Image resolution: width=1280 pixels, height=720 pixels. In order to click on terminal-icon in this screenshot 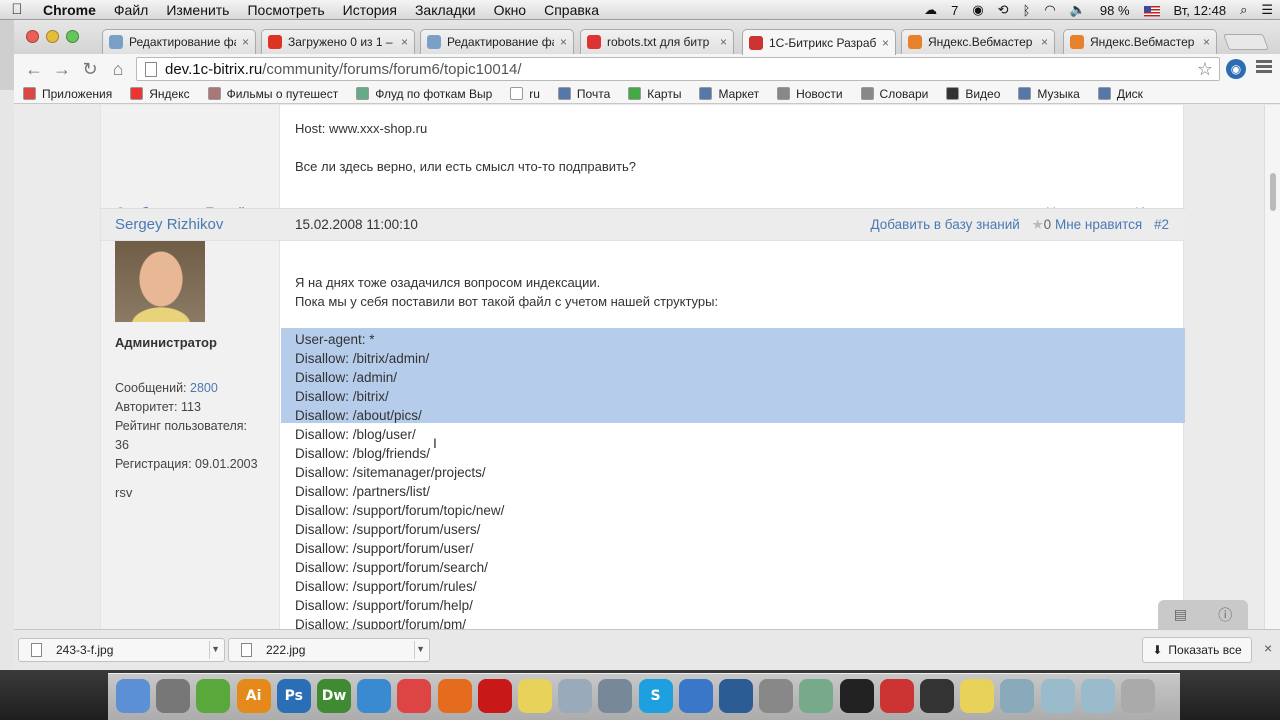, I will do `click(856, 696)`.